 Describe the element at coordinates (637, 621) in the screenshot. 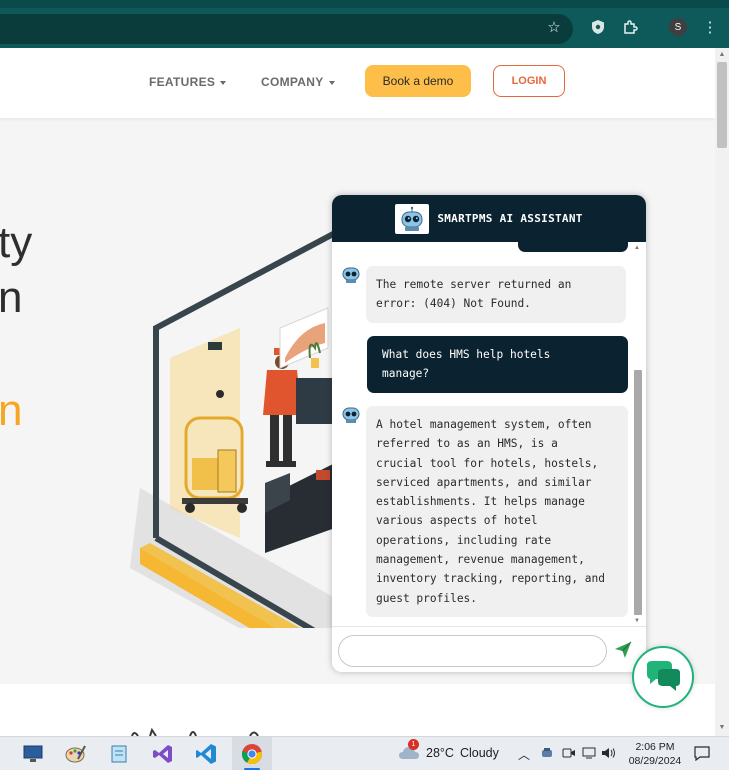

I see `chat-scroll-down-arrow: ▼` at that location.